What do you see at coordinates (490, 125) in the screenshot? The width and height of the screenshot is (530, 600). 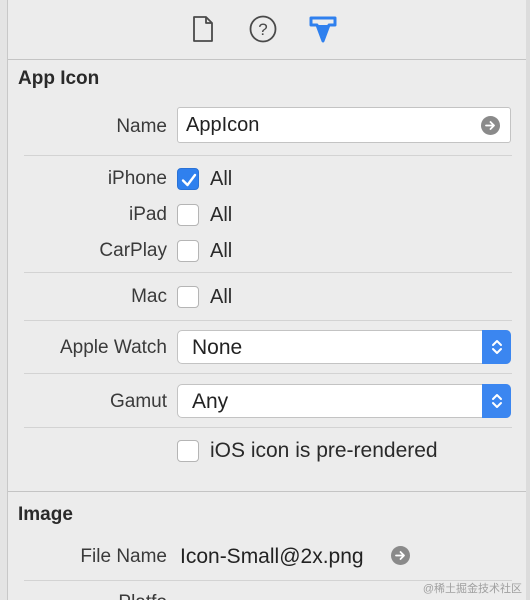 I see `go-arrow-icon` at bounding box center [490, 125].